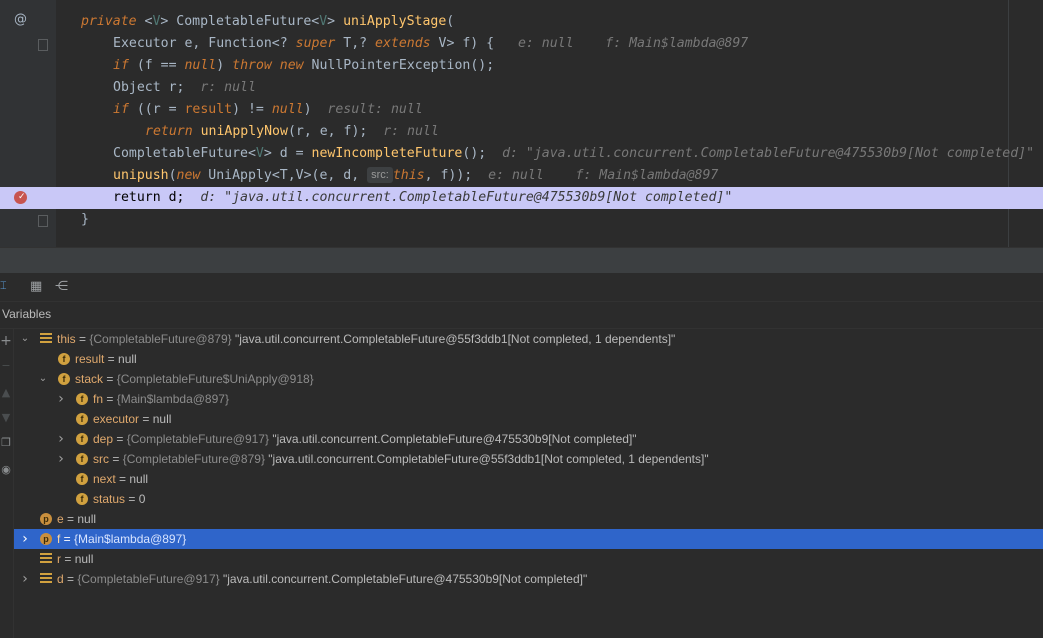  What do you see at coordinates (121, 479) in the screenshot?
I see `variable-text: next = null` at bounding box center [121, 479].